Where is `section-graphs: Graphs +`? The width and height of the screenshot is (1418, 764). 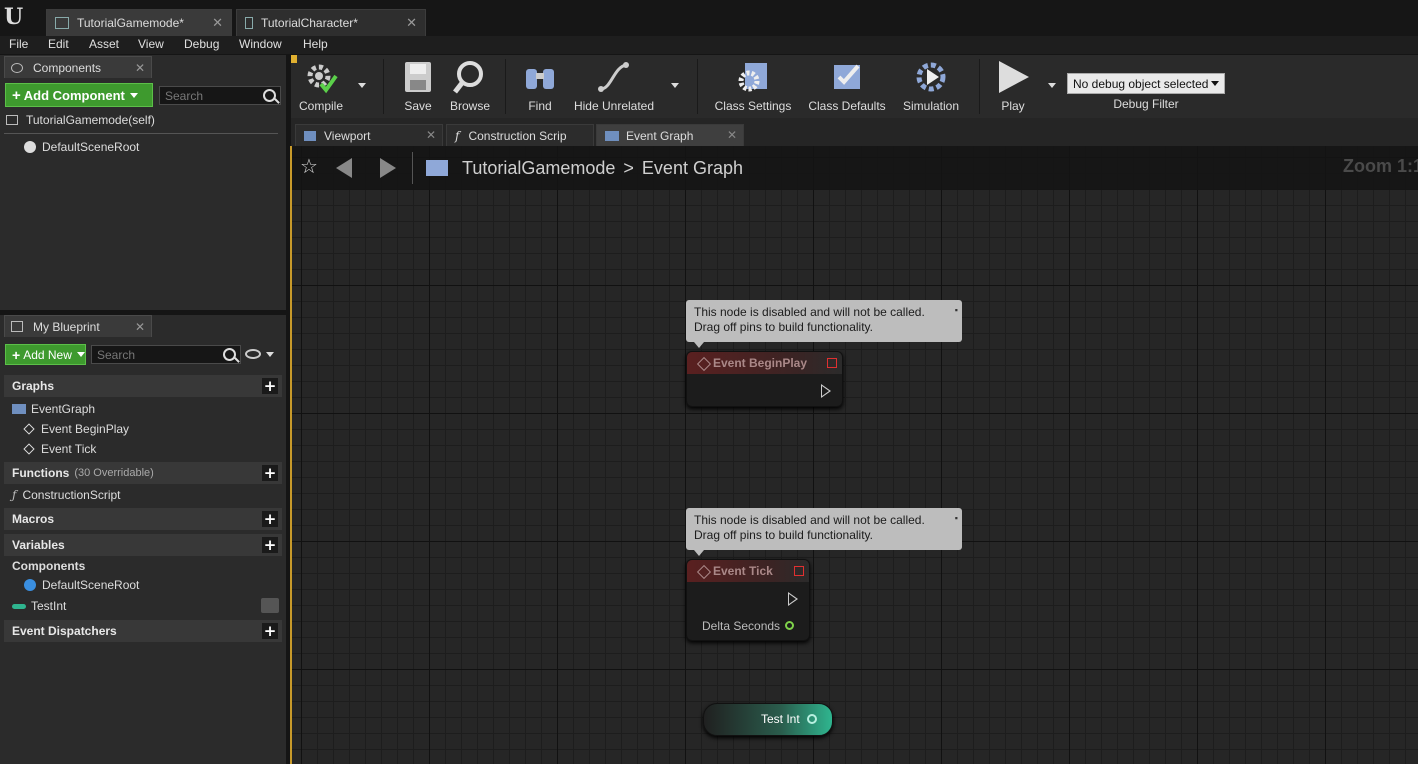 section-graphs: Graphs + is located at coordinates (143, 386).